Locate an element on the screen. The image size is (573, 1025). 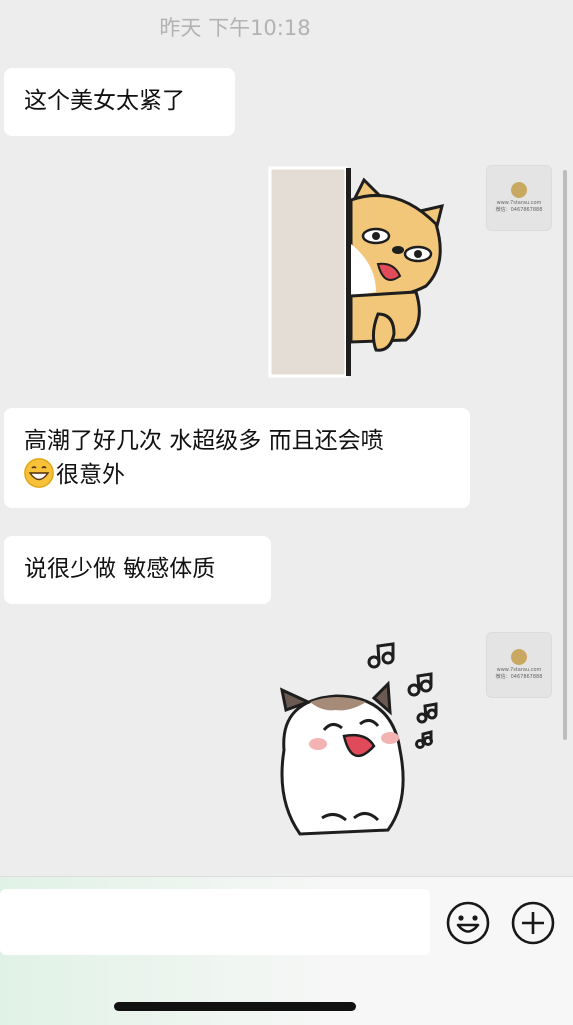
message-text-line-2: 很意外 is located at coordinates (237, 475).